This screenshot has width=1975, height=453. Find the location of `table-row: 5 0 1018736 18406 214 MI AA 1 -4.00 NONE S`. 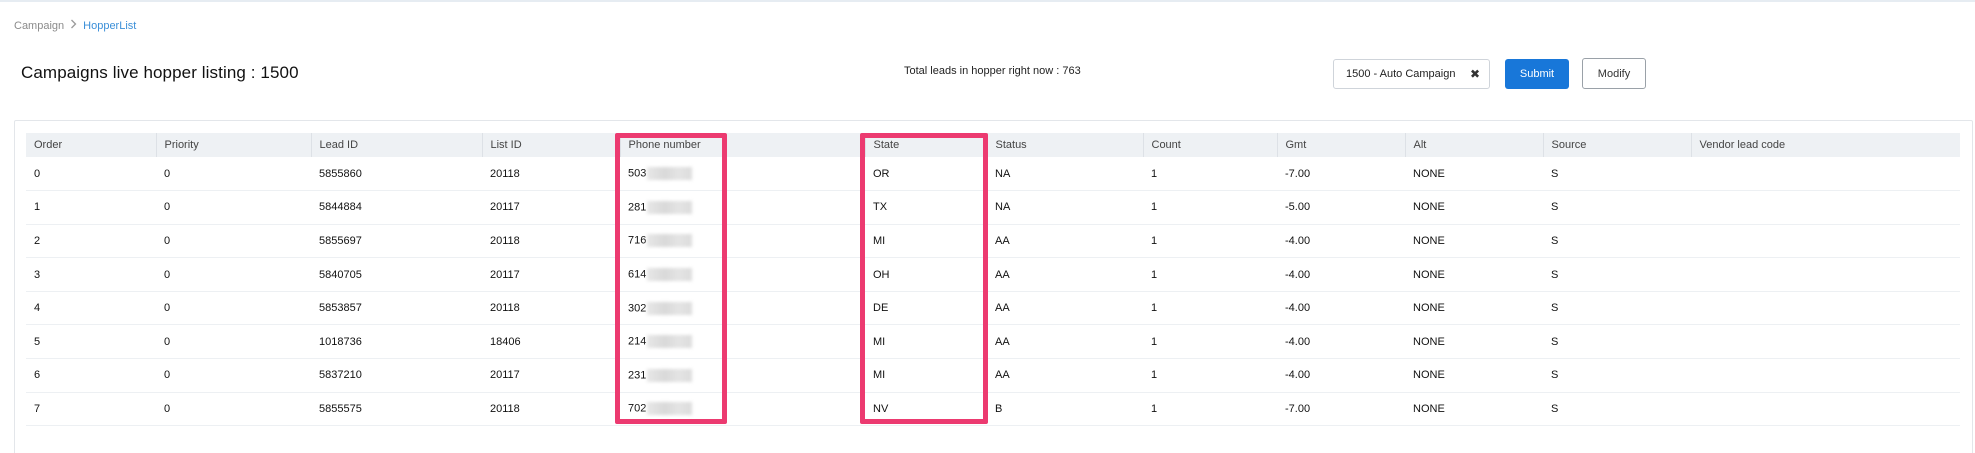

table-row: 5 0 1018736 18406 214 MI AA 1 -4.00 NONE S is located at coordinates (993, 342).